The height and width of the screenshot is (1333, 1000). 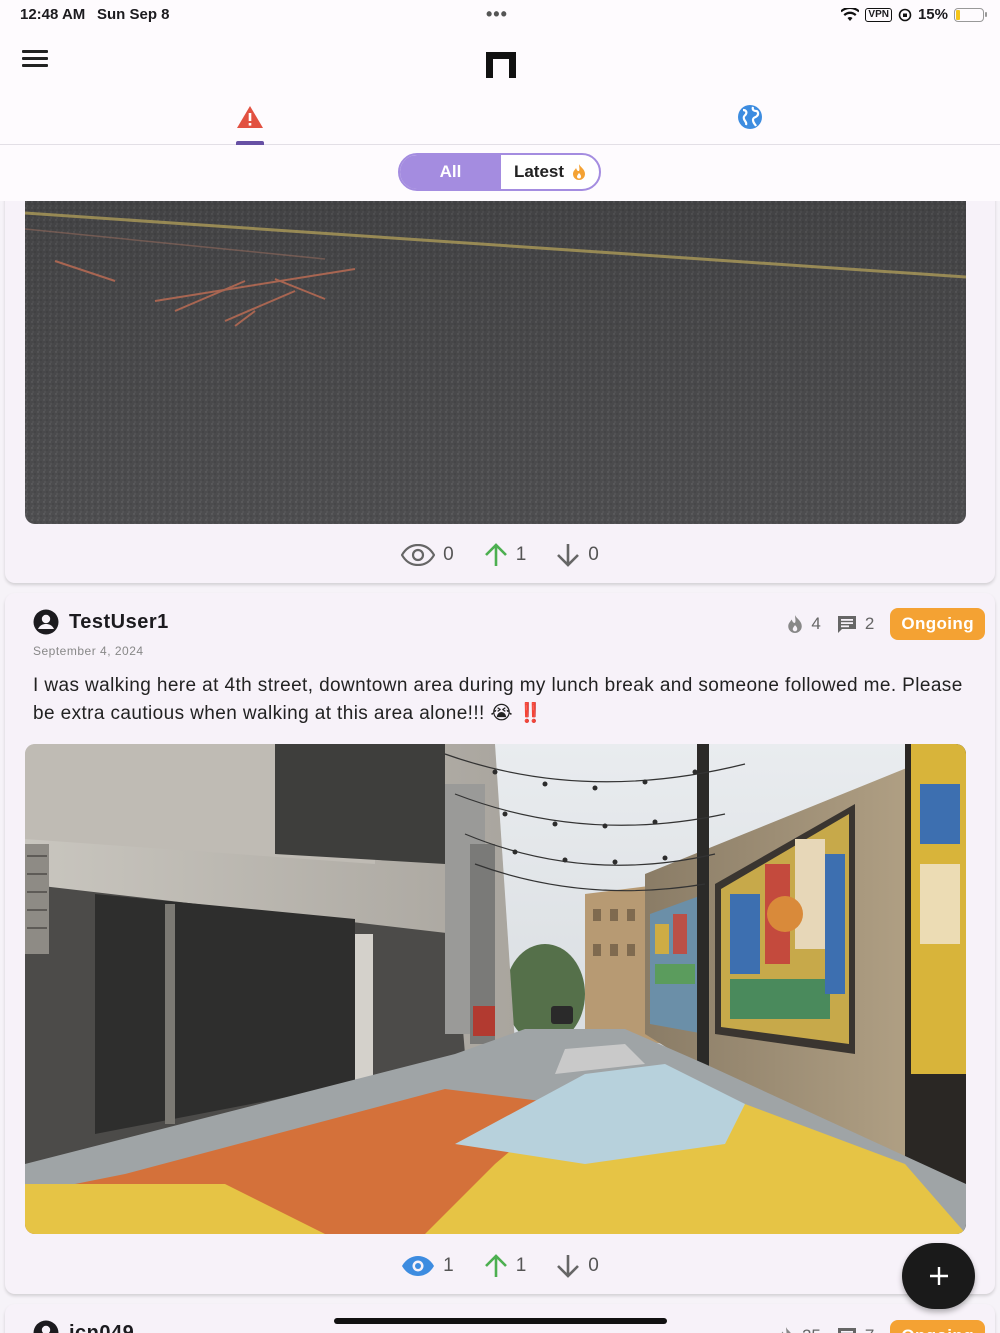 What do you see at coordinates (501, 65) in the screenshot?
I see `app-logo-icon` at bounding box center [501, 65].